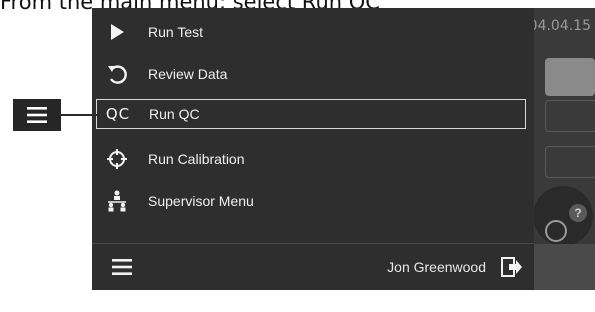 This screenshot has height=312, width=595. I want to click on menu-item-label: Run Calibration, so click(196, 159).